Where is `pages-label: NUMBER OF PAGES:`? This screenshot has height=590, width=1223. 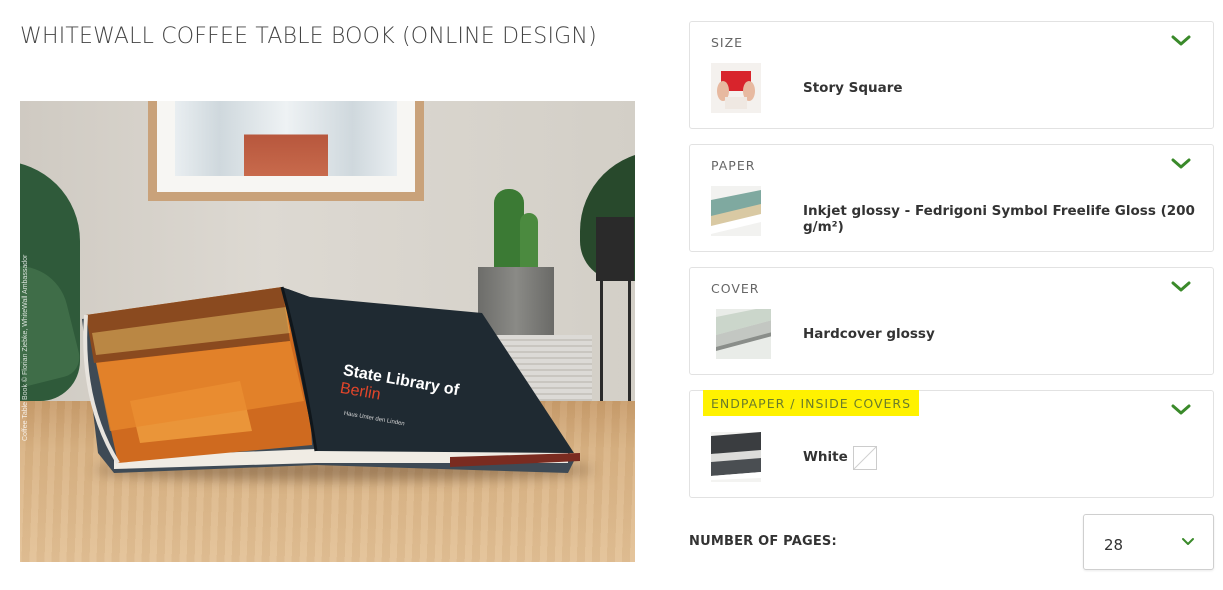 pages-label: NUMBER OF PAGES: is located at coordinates (763, 541).